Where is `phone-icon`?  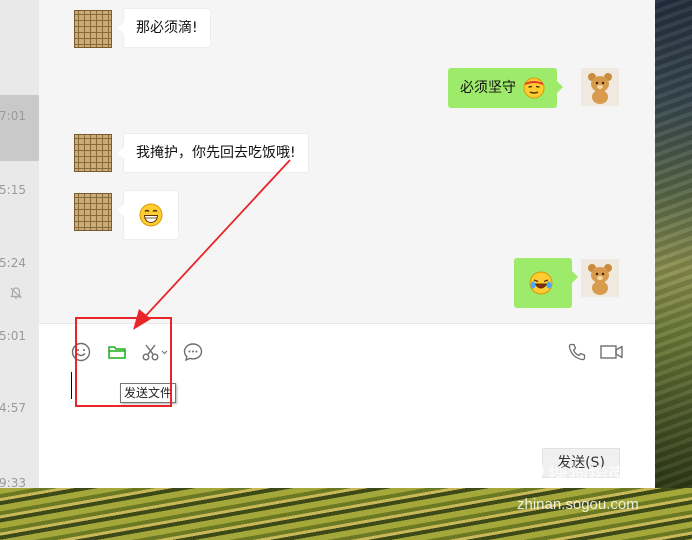
phone-icon is located at coordinates (577, 352).